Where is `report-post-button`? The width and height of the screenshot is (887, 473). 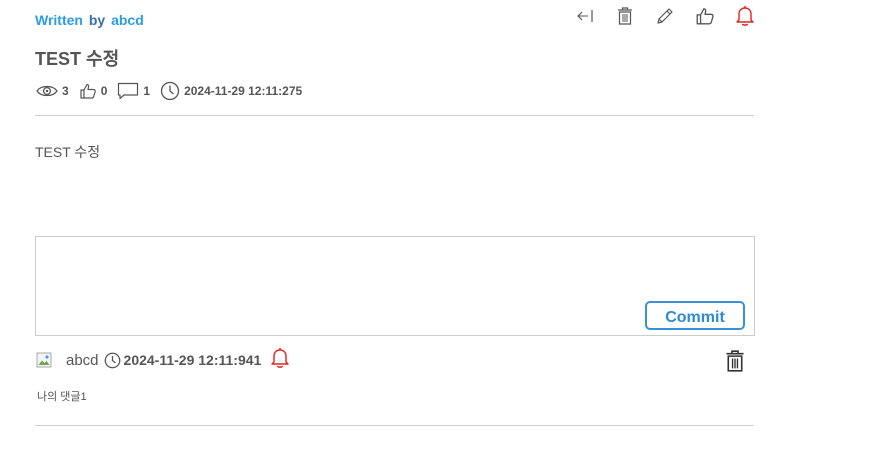
report-post-button is located at coordinates (745, 18).